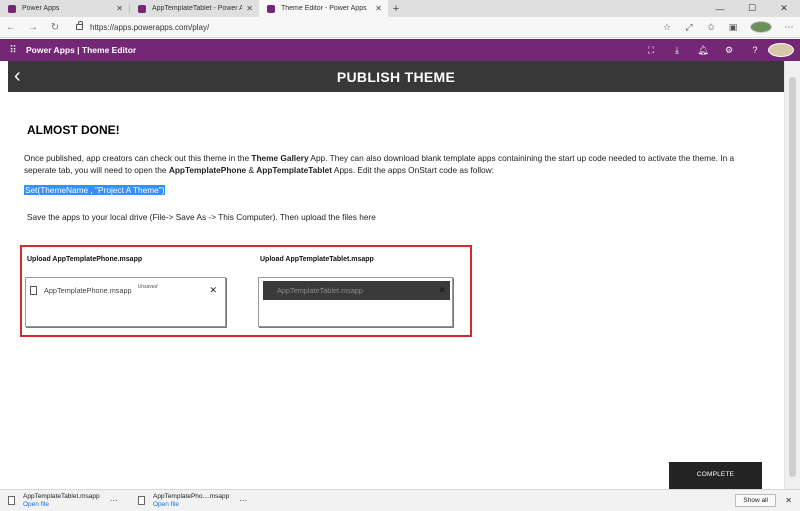 The height and width of the screenshot is (511, 800). I want to click on unsaved-badge: Unsaved, so click(147, 287).